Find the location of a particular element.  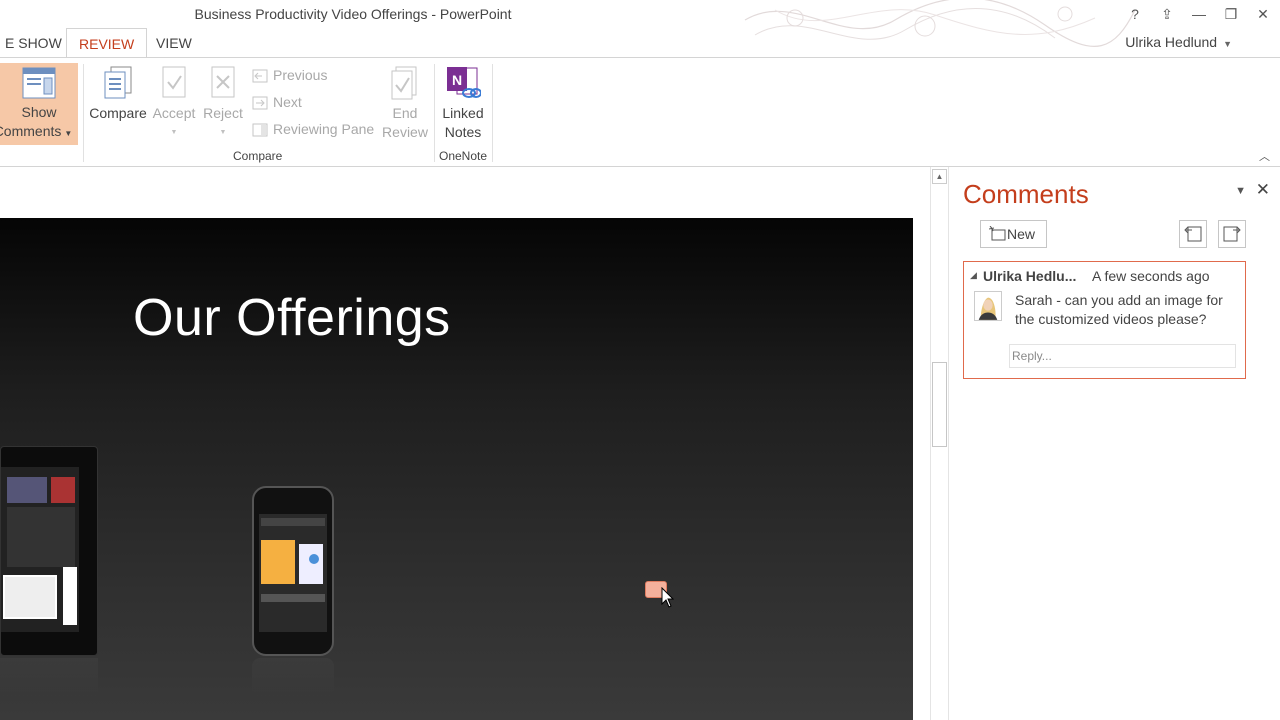

previous-comment-button is located at coordinates (1193, 234).